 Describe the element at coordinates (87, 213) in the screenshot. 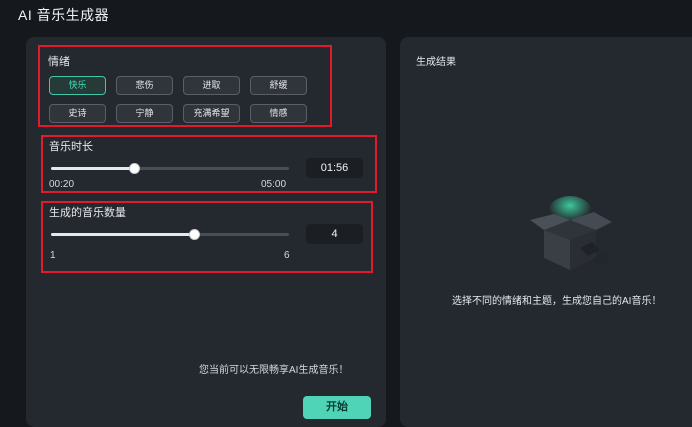

I see `count-label: 生成的音乐数量` at that location.